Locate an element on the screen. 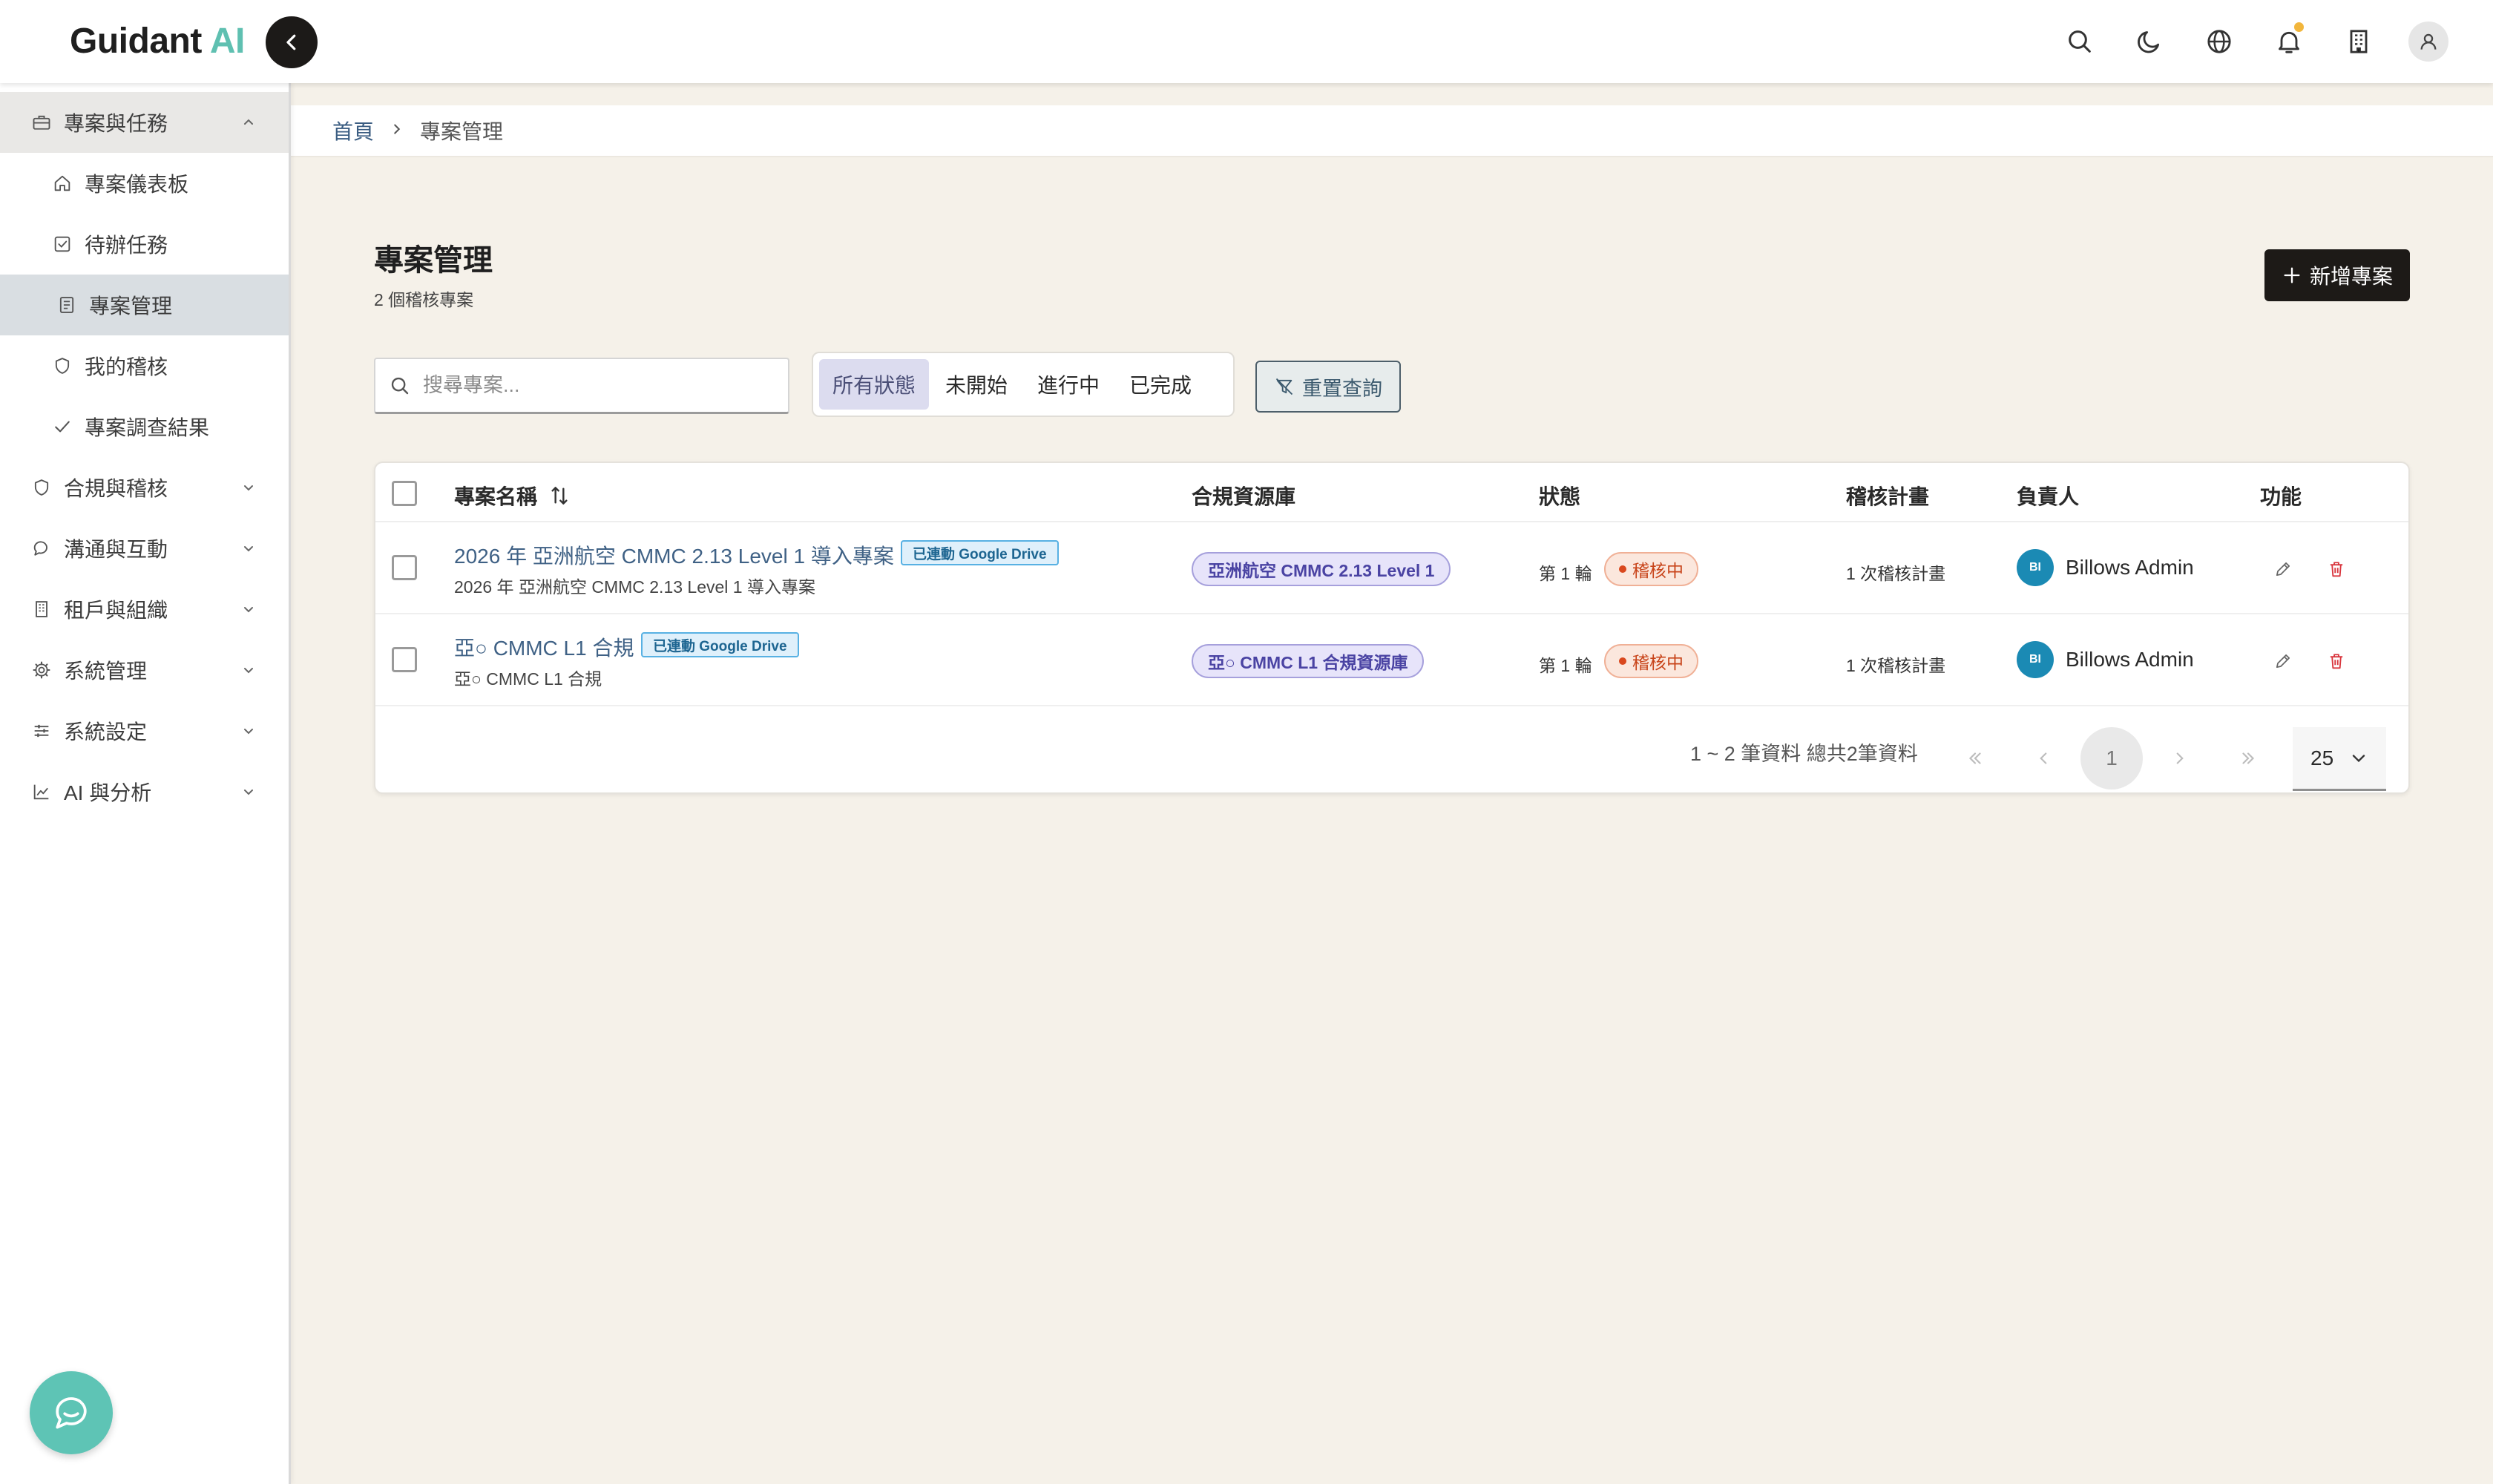  search-icon is located at coordinates (2080, 41).